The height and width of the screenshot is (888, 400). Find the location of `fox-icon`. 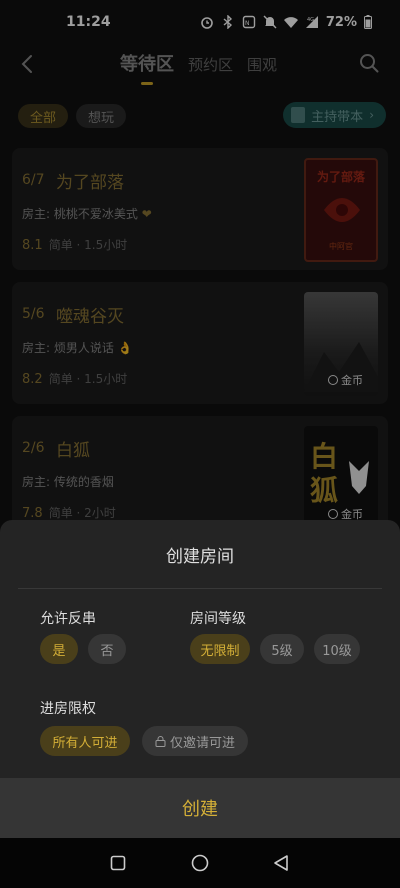

fox-icon is located at coordinates (359, 477).